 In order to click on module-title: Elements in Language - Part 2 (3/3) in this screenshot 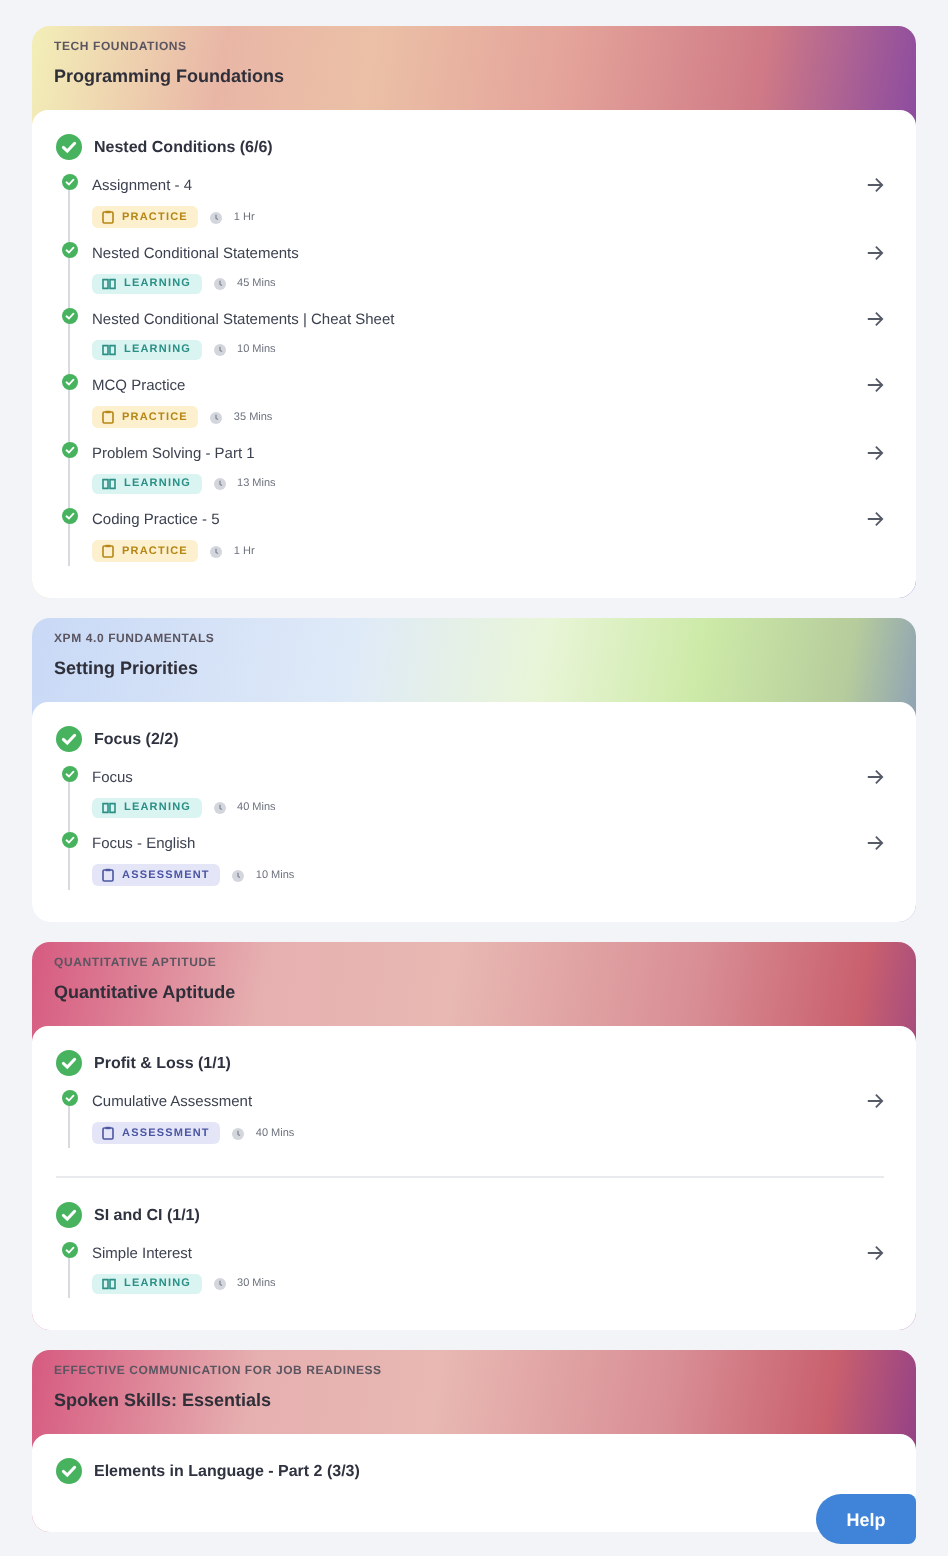, I will do `click(227, 1471)`.